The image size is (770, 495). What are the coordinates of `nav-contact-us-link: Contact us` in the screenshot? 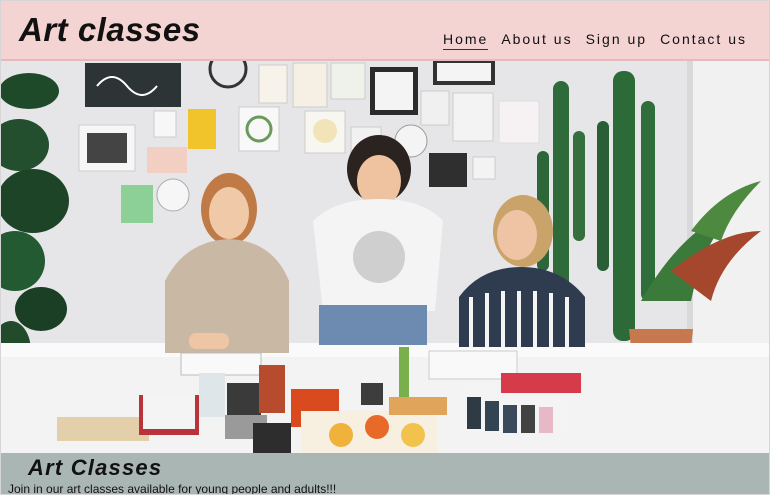 It's located at (703, 40).